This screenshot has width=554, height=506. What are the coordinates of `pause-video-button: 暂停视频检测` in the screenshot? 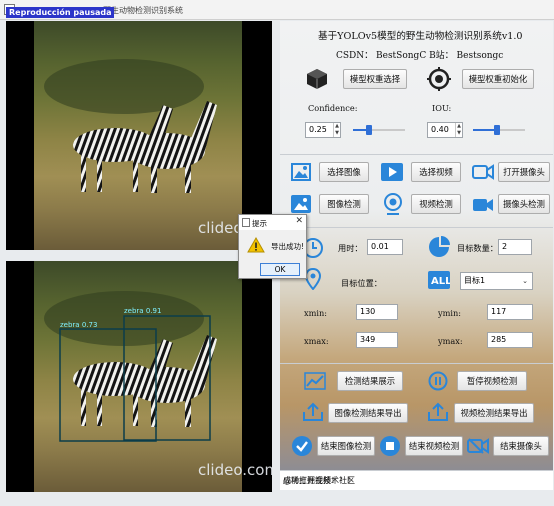 It's located at (492, 381).